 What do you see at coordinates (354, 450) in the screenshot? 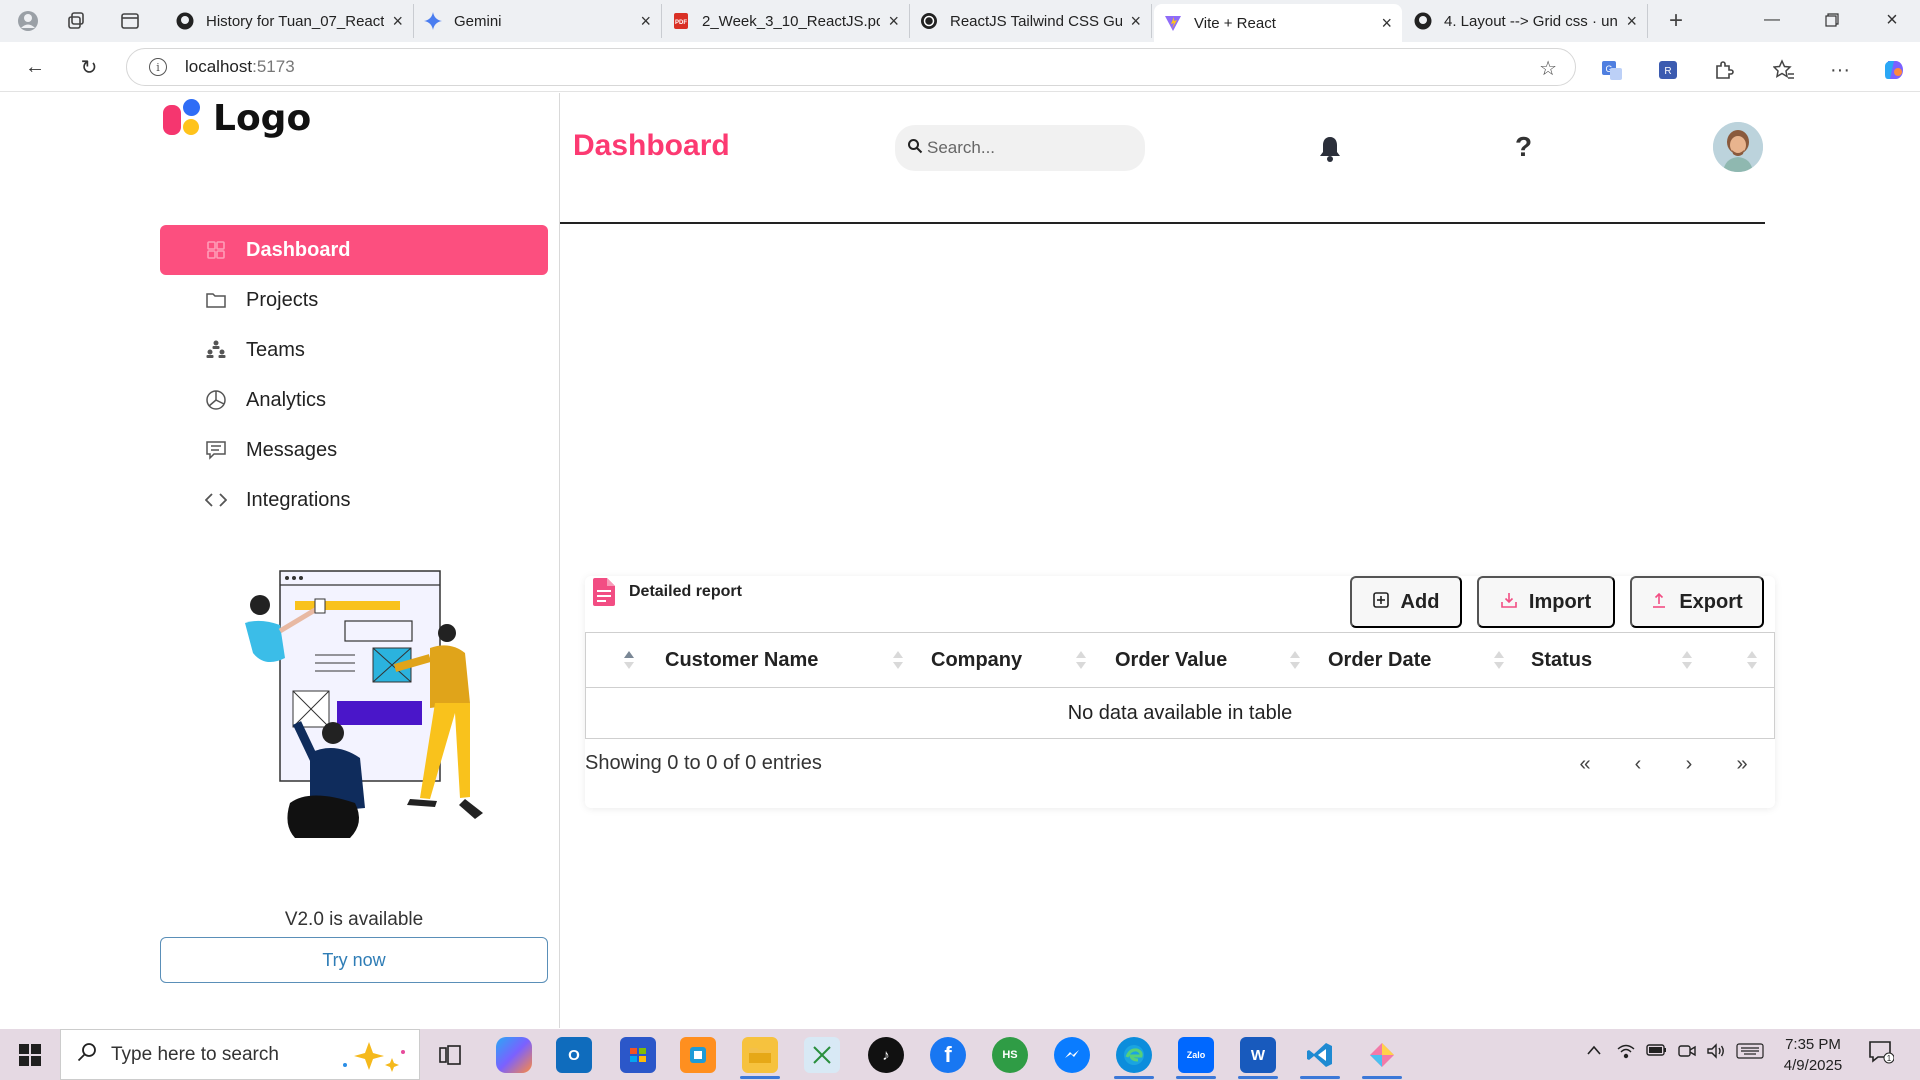
I see `sidebar-item-messages: Messages` at bounding box center [354, 450].